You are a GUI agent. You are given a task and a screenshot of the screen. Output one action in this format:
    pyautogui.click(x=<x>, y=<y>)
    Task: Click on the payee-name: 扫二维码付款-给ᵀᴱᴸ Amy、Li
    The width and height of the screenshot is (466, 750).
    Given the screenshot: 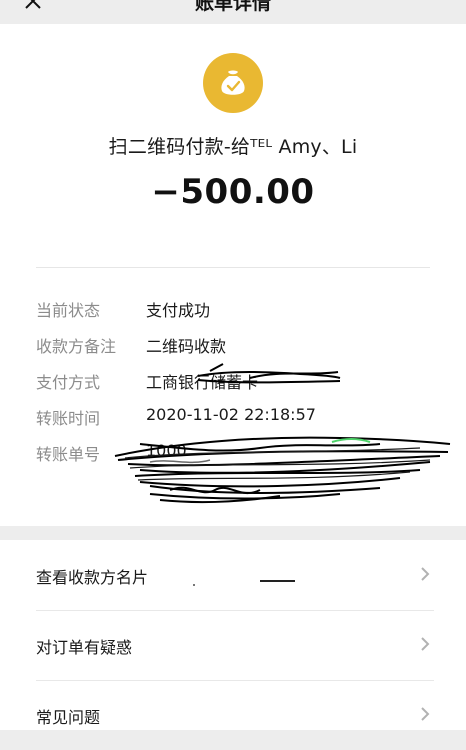 What is the action you would take?
    pyautogui.click(x=233, y=147)
    